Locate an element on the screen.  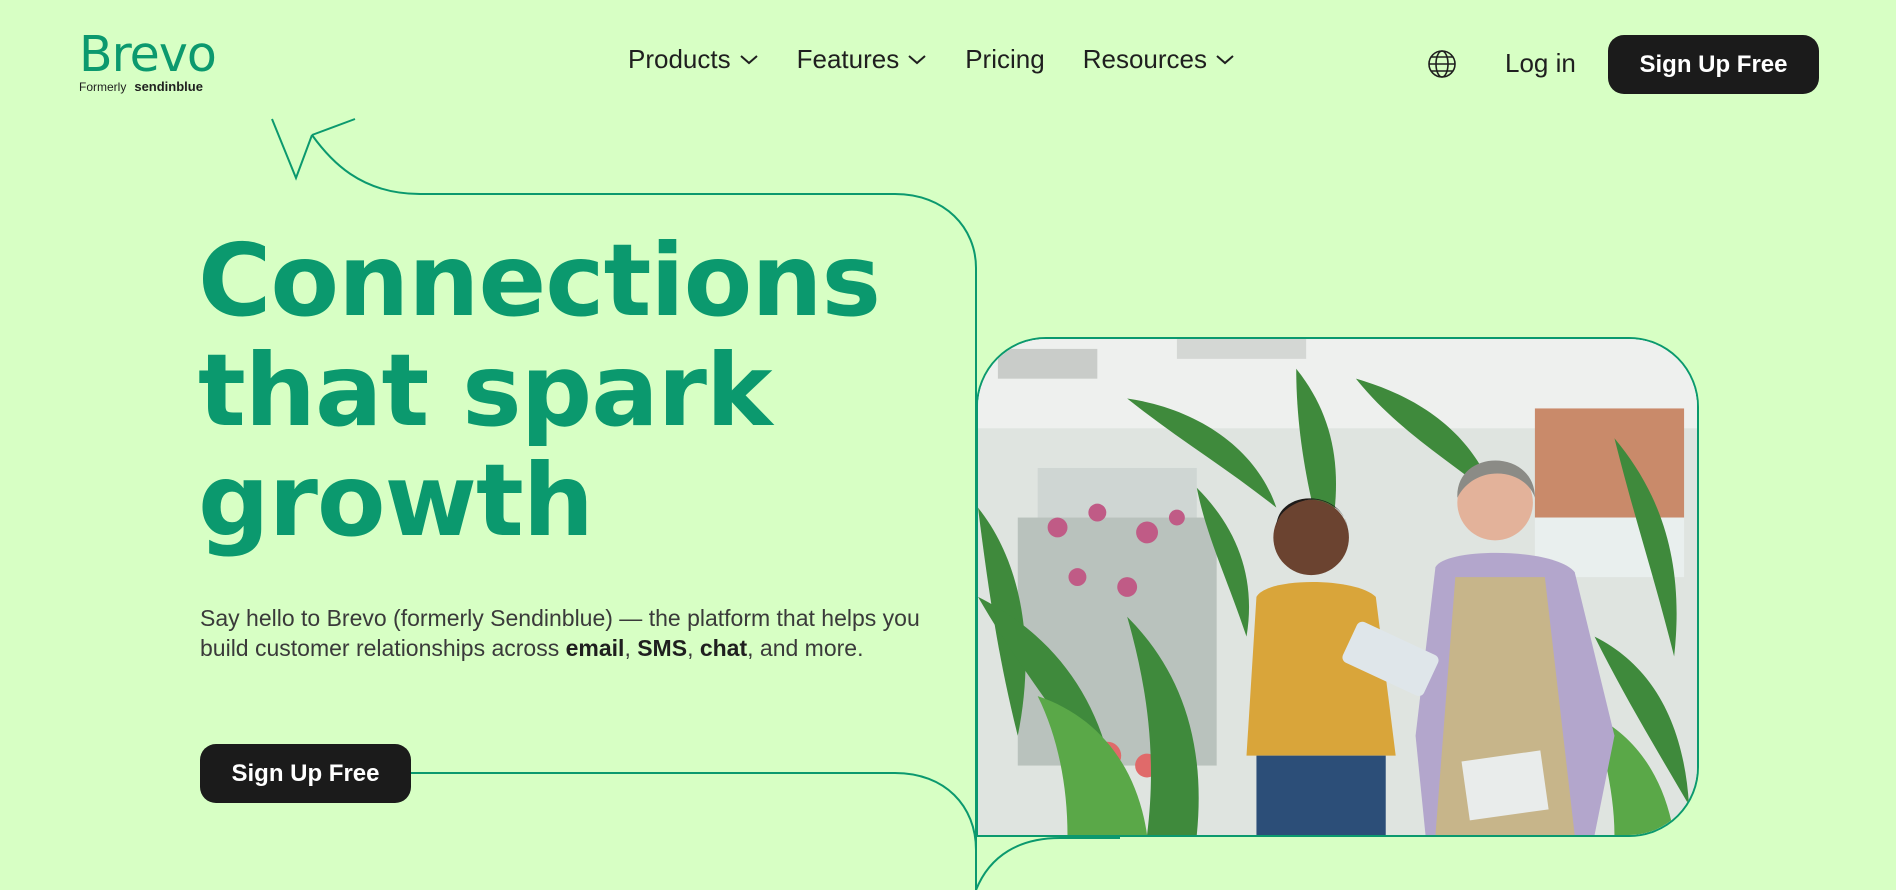
subtext-sms: SMS is located at coordinates (662, 648).